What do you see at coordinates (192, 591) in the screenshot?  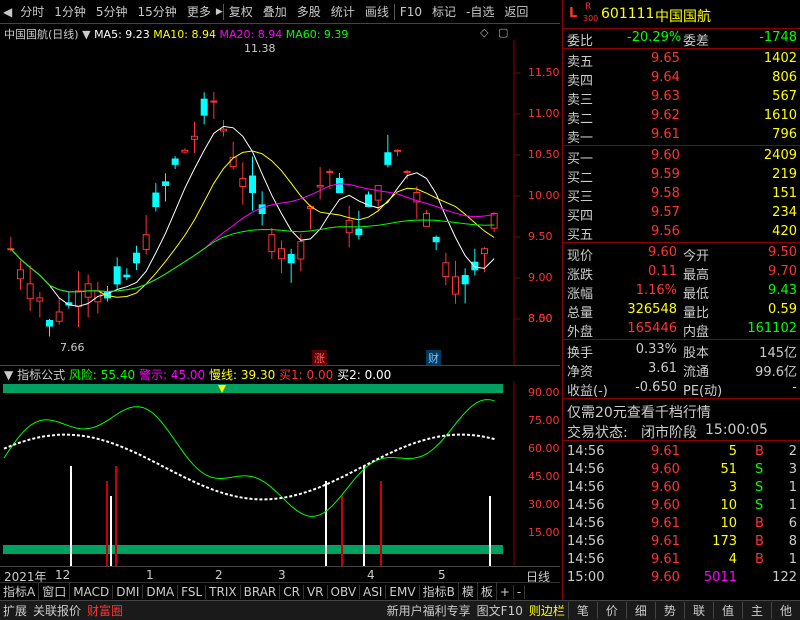 I see `indicator-tab: FSL` at bounding box center [192, 591].